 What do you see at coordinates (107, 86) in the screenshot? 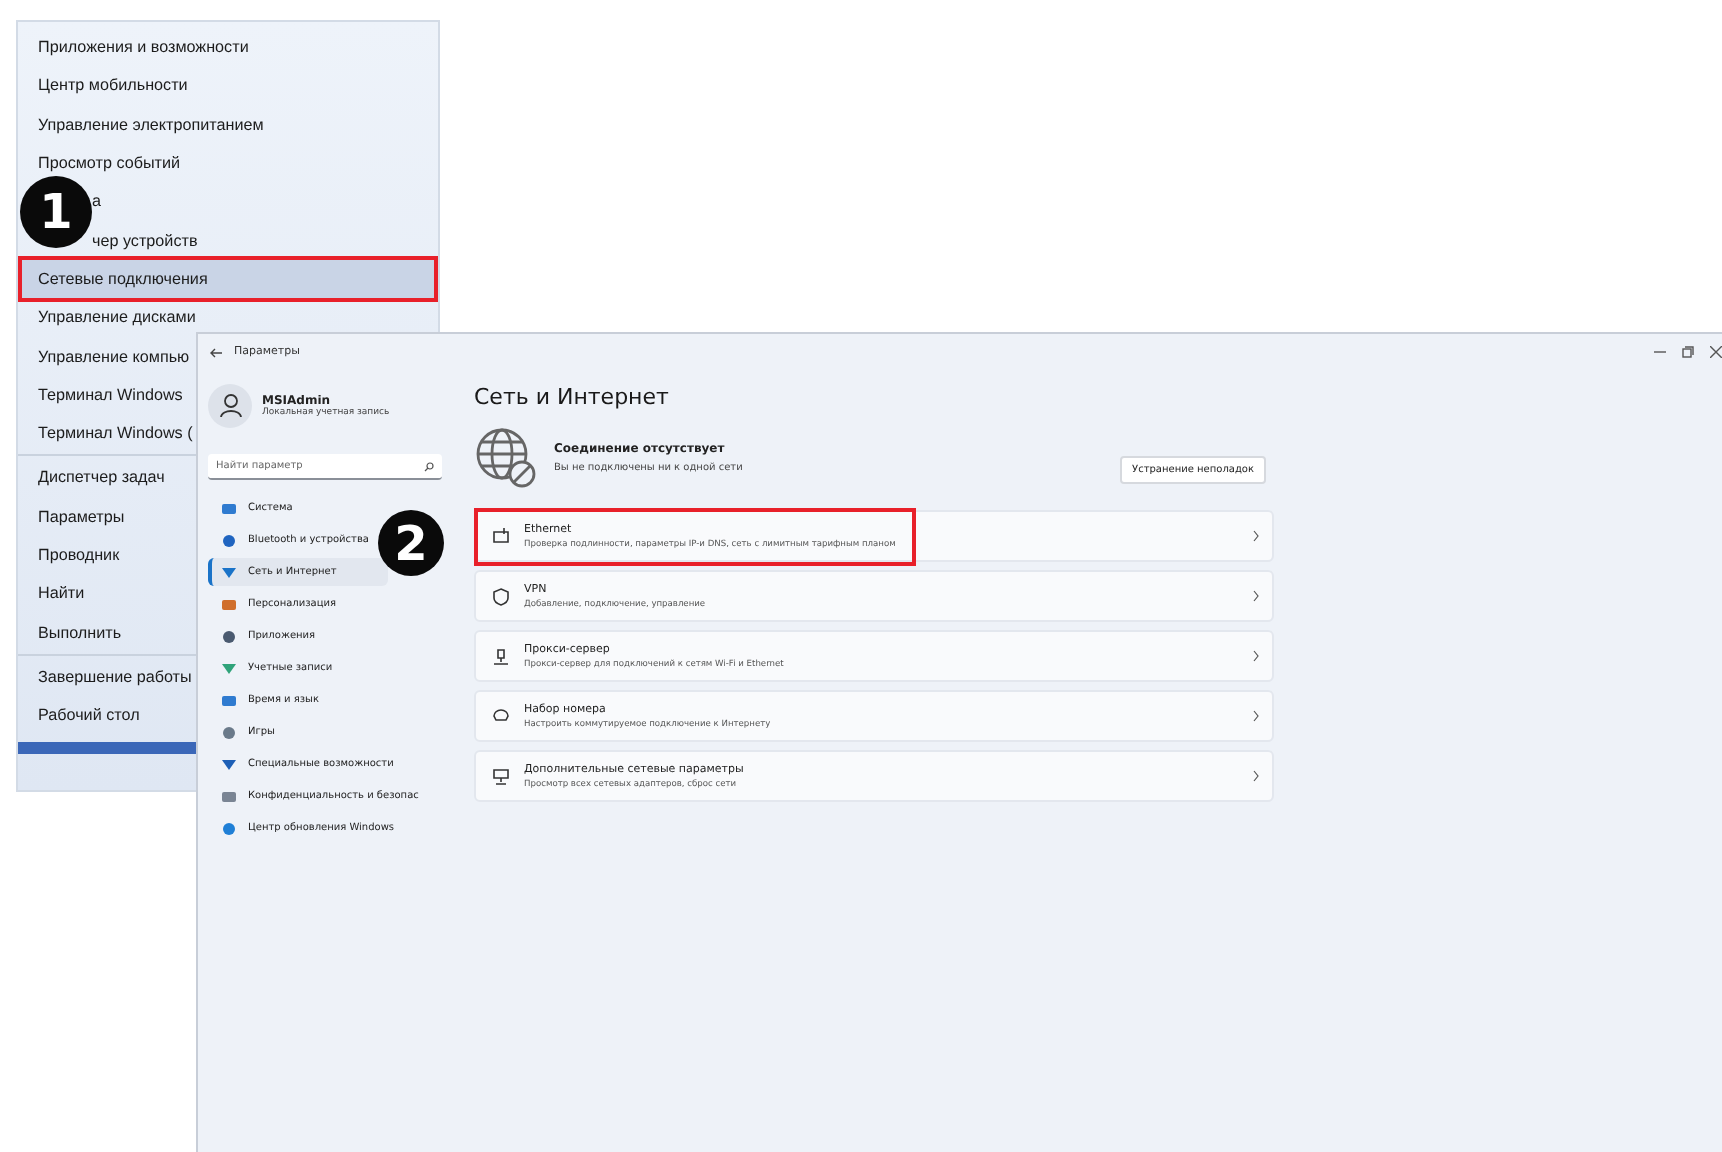
I see `menu-item: Центр мобильности` at bounding box center [107, 86].